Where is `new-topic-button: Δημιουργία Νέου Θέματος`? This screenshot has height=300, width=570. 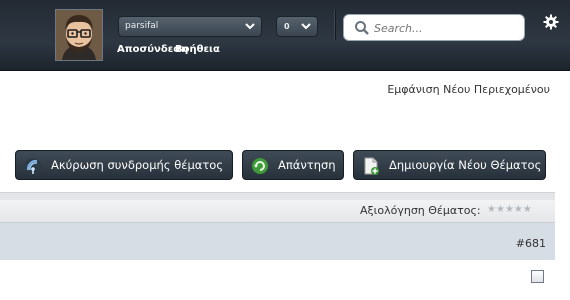
new-topic-button: Δημιουργία Νέου Θέματος is located at coordinates (449, 165).